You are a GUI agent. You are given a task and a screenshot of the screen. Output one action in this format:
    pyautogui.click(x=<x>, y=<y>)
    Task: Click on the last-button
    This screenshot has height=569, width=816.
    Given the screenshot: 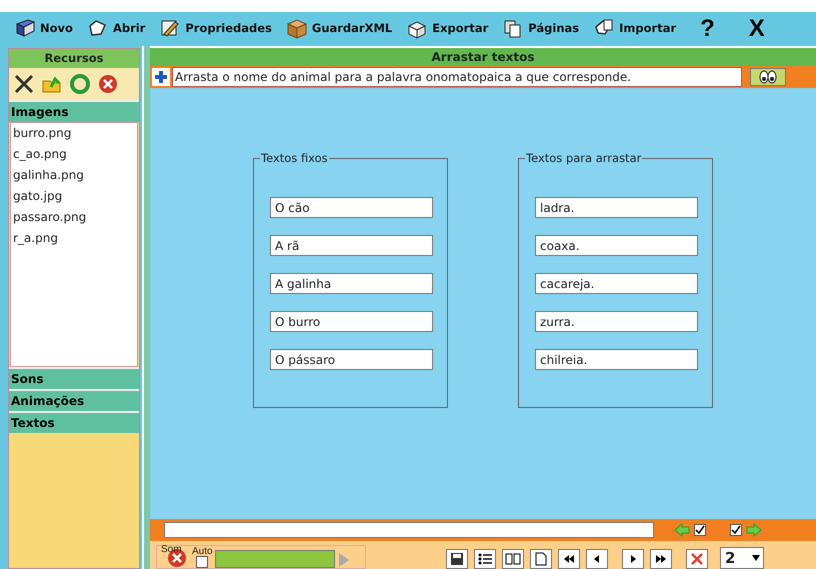 What is the action you would take?
    pyautogui.click(x=661, y=559)
    